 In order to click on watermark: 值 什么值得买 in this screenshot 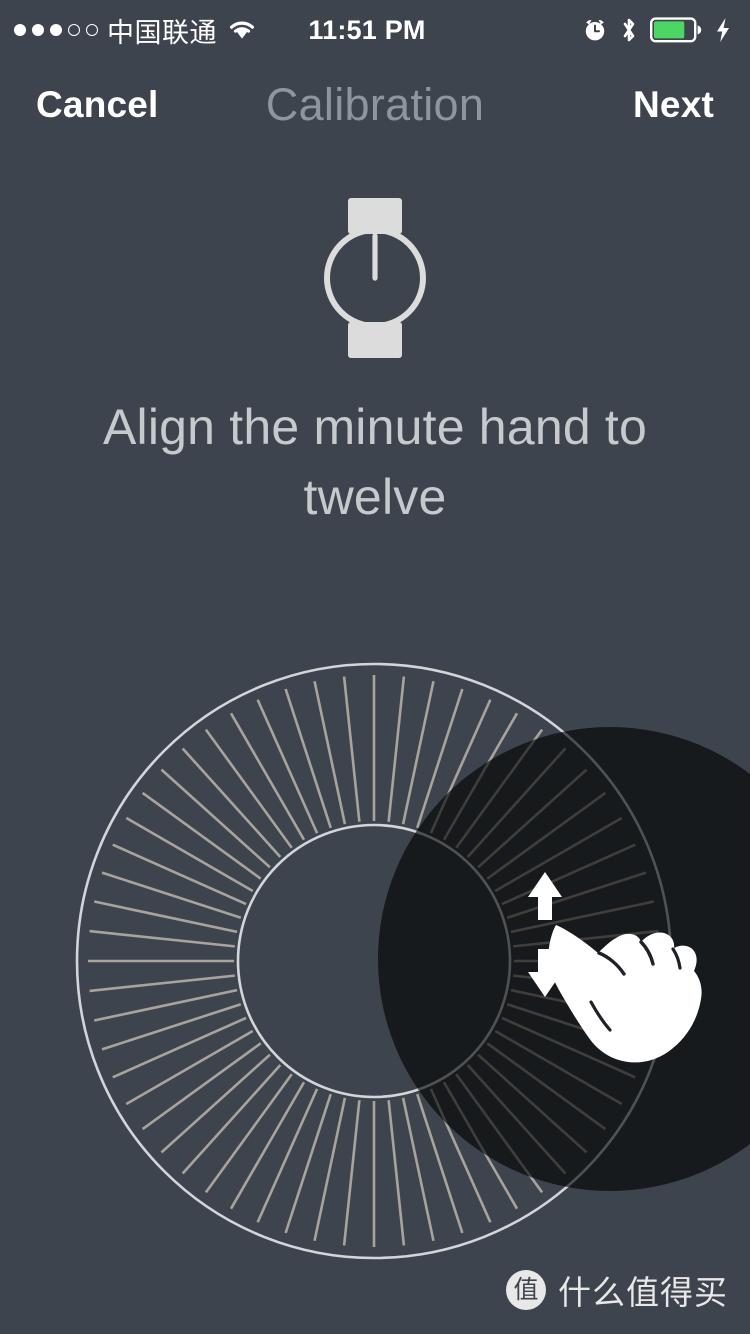, I will do `click(617, 1290)`.